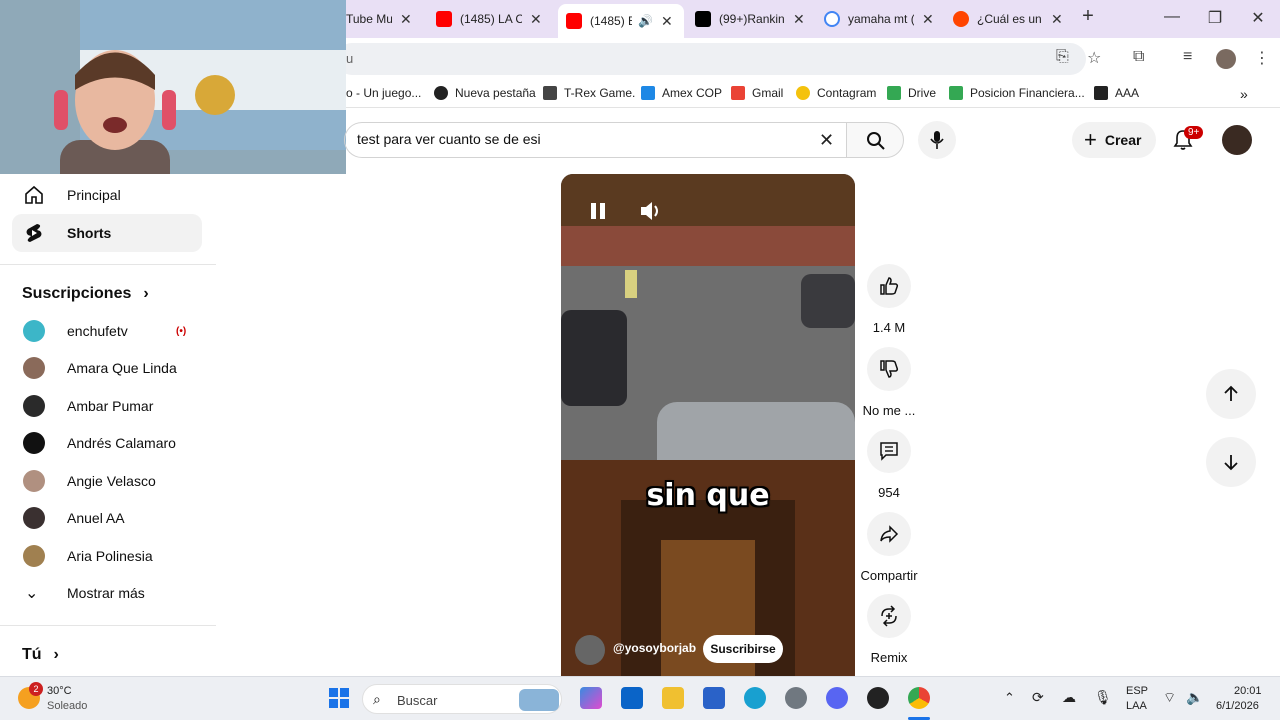  I want to click on bookmark-label: Gmail, so click(768, 93).